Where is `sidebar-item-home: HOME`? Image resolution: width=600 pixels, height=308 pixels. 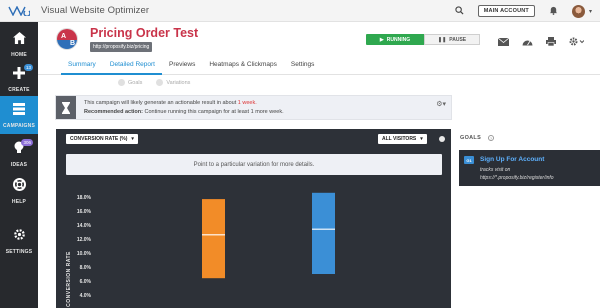
sidebar-item-home: HOME is located at coordinates (19, 44).